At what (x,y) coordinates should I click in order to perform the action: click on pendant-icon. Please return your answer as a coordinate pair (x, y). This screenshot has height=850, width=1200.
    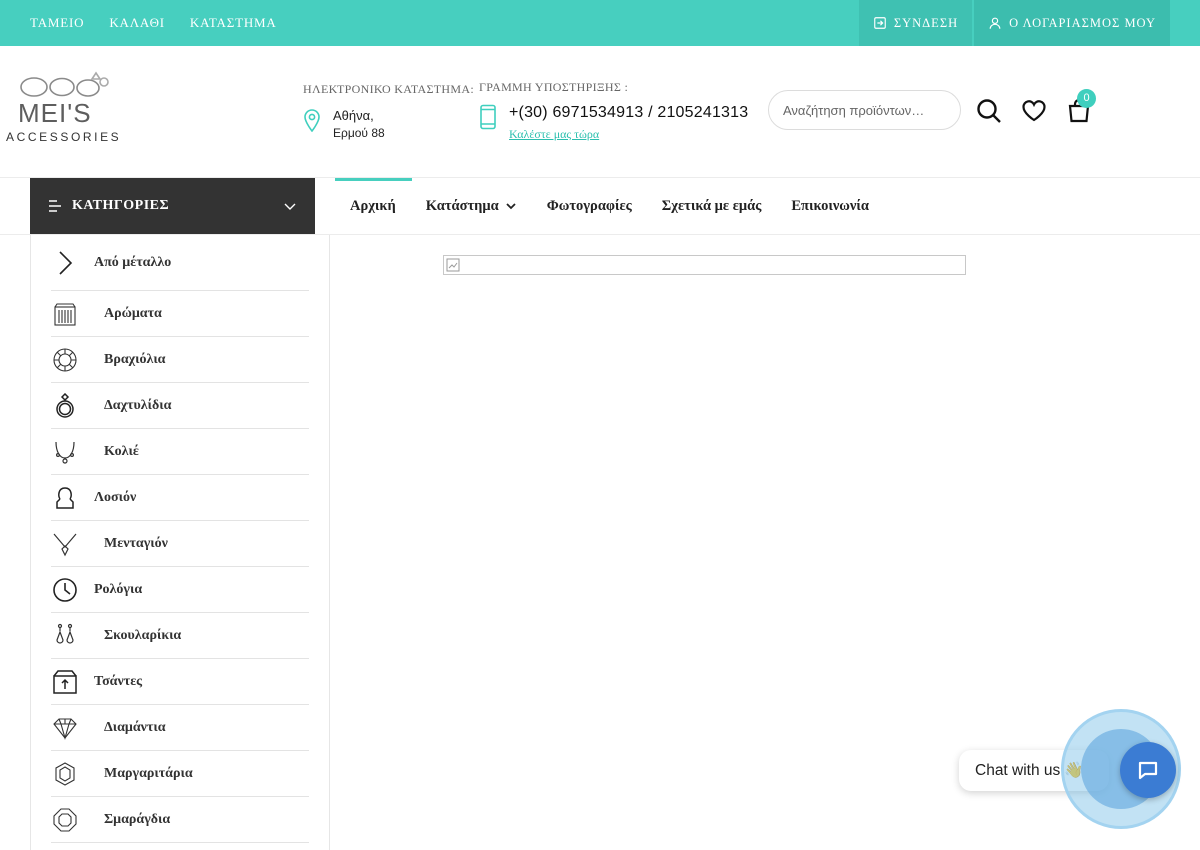
    Looking at the image, I should click on (65, 544).